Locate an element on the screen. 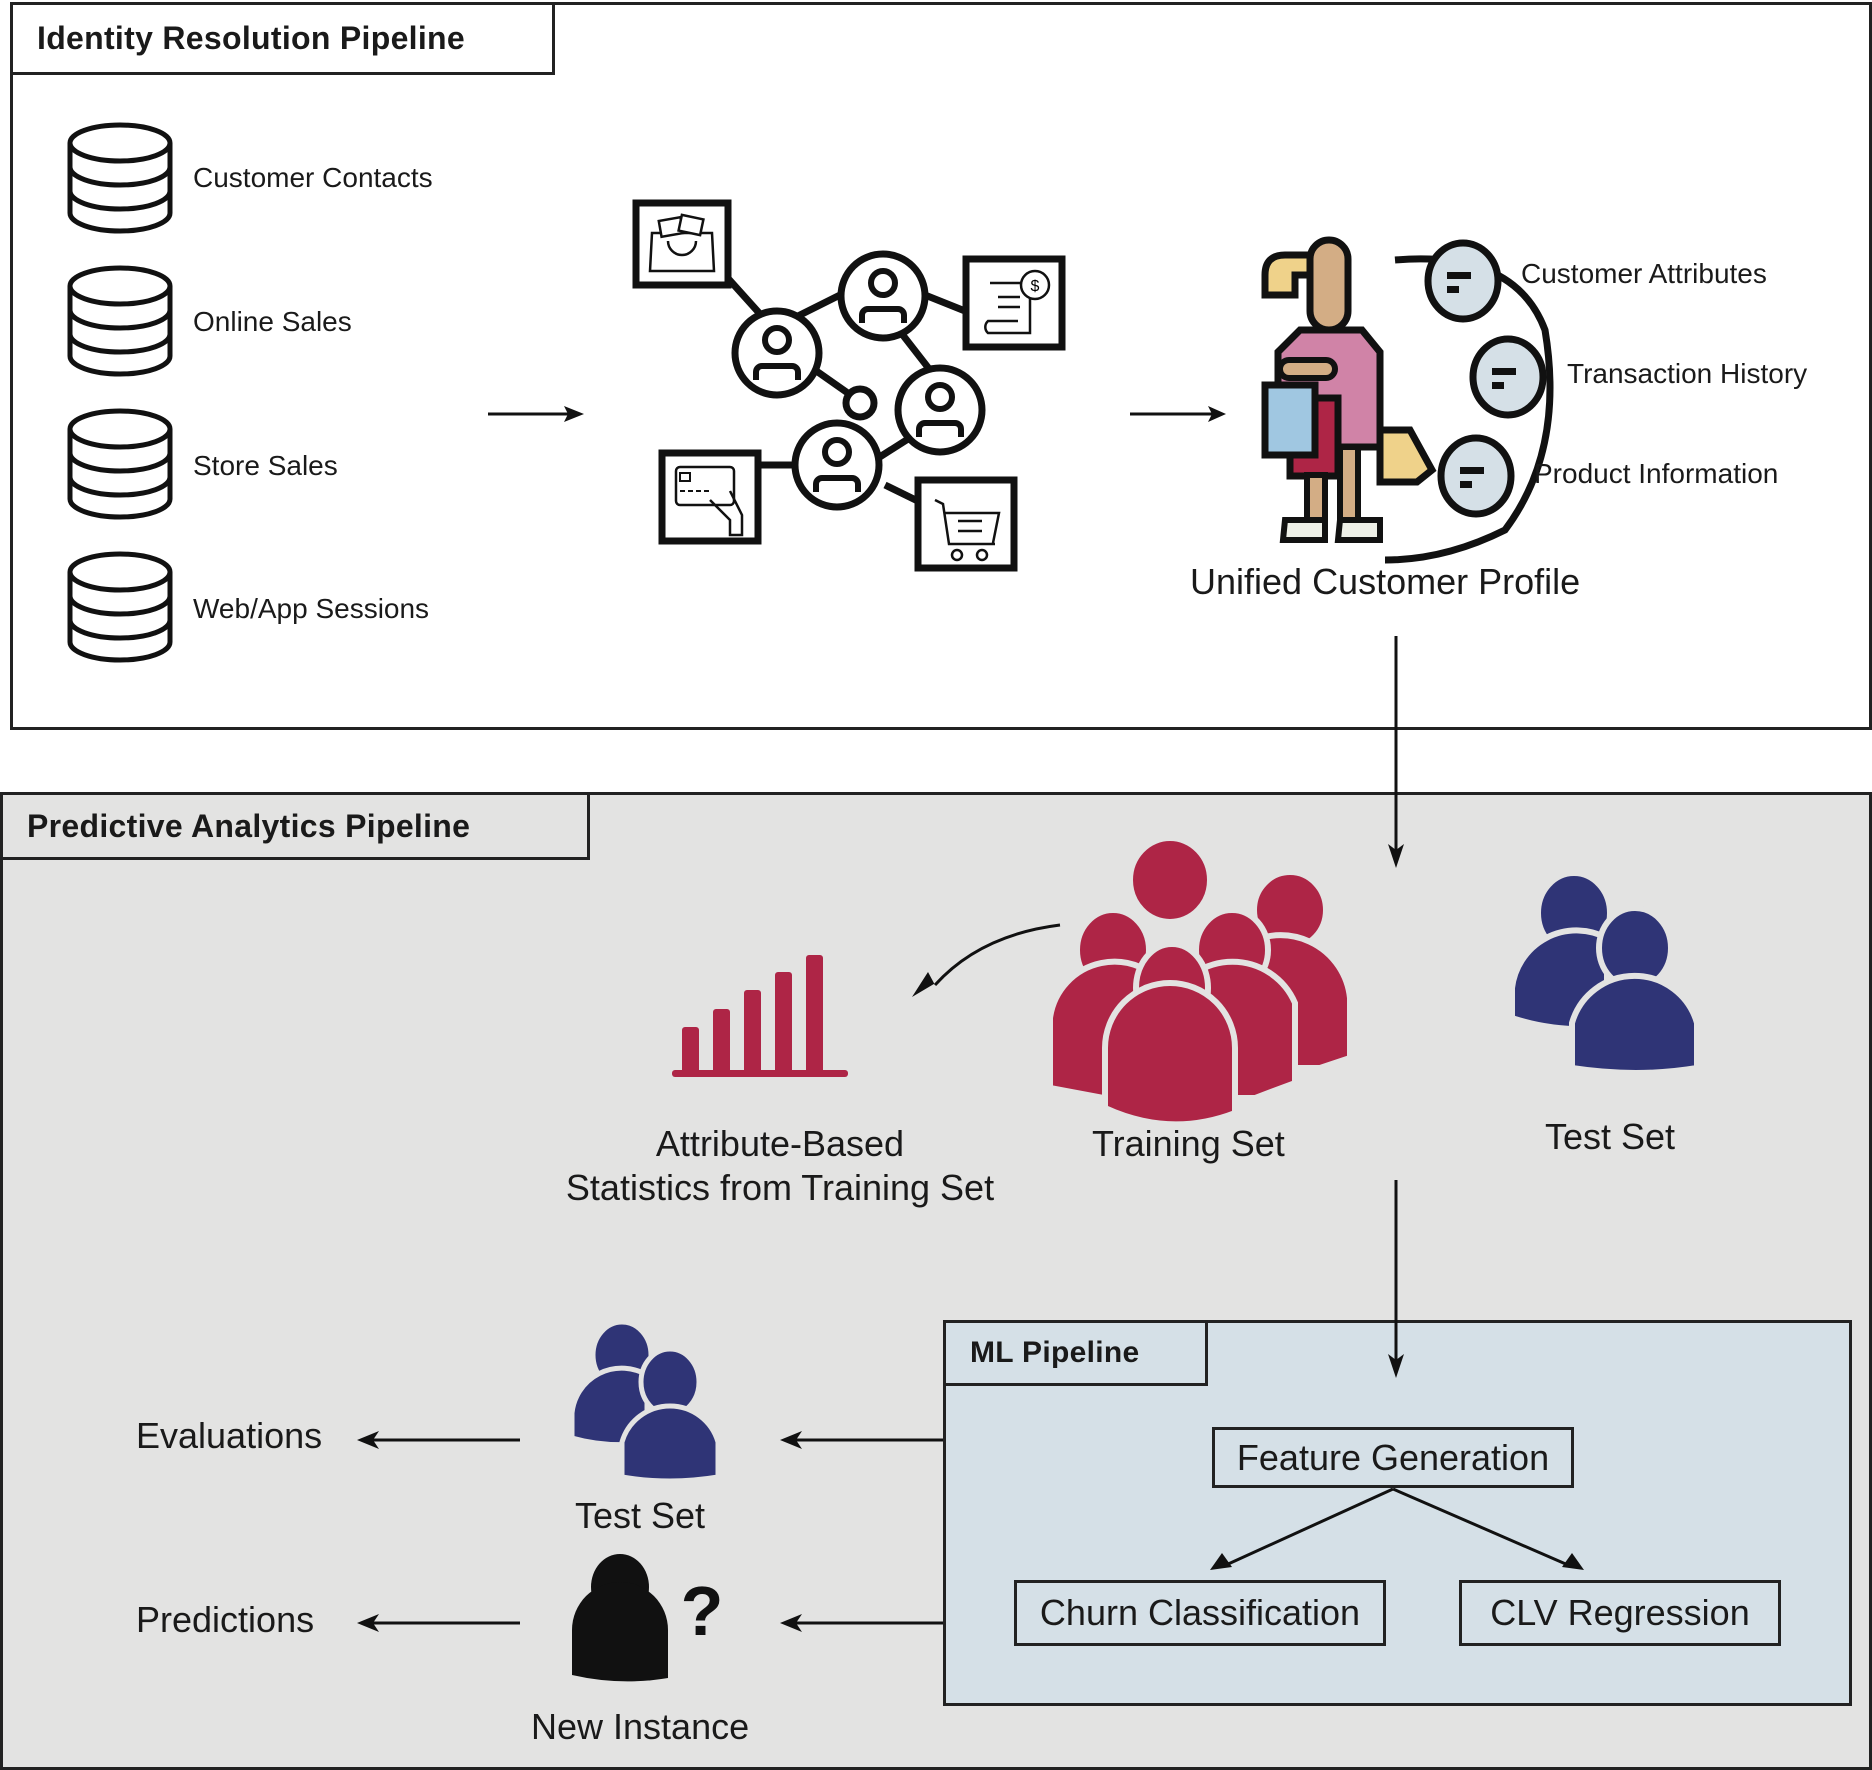 The height and width of the screenshot is (1770, 1872). feature-generation-text: Feature Generation is located at coordinates (1393, 1457).